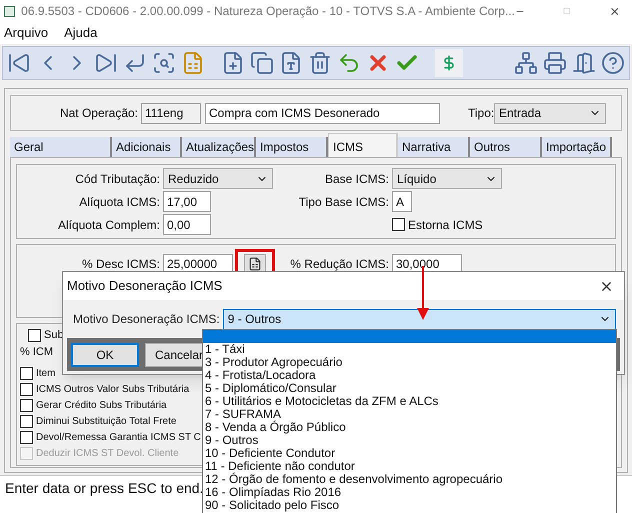 This screenshot has width=632, height=513. Describe the element at coordinates (26, 33) in the screenshot. I see `menu-item: Arquivo` at that location.